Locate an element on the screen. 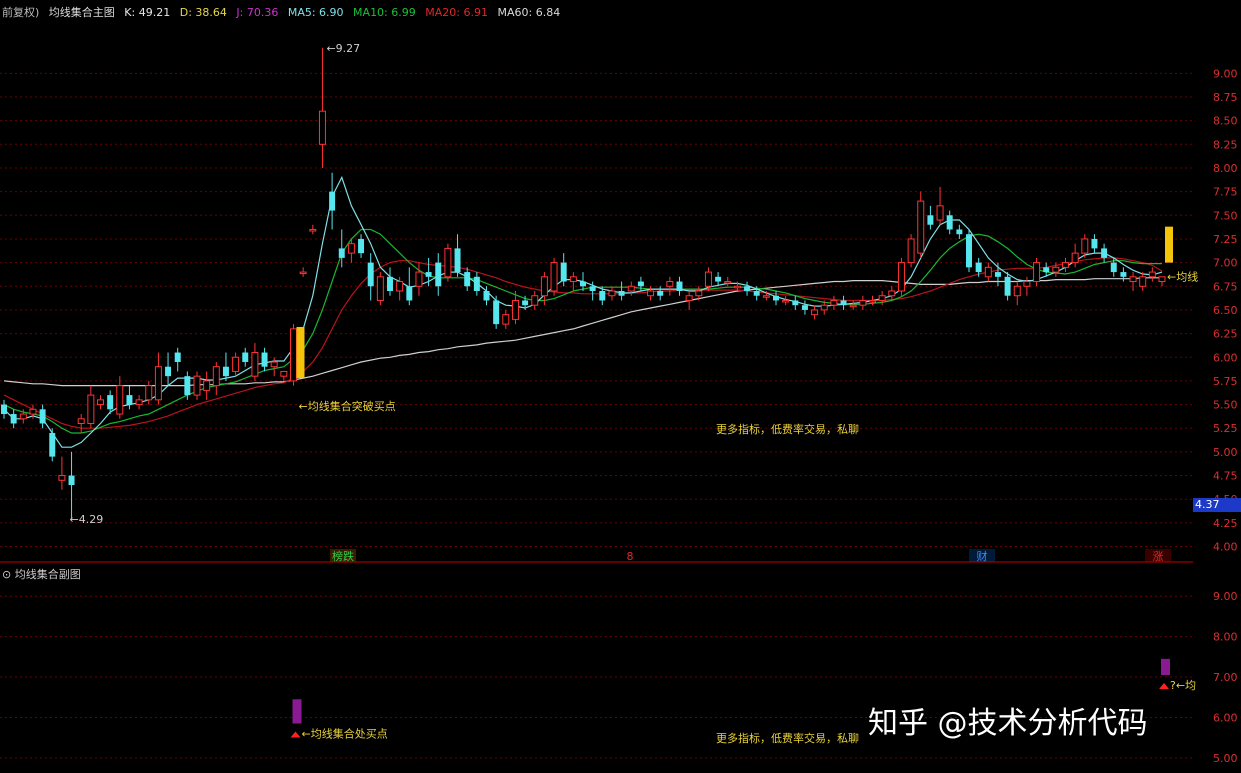 Image resolution: width=1241 pixels, height=773 pixels. y-tick-label: 7.50 is located at coordinates (1225, 215).